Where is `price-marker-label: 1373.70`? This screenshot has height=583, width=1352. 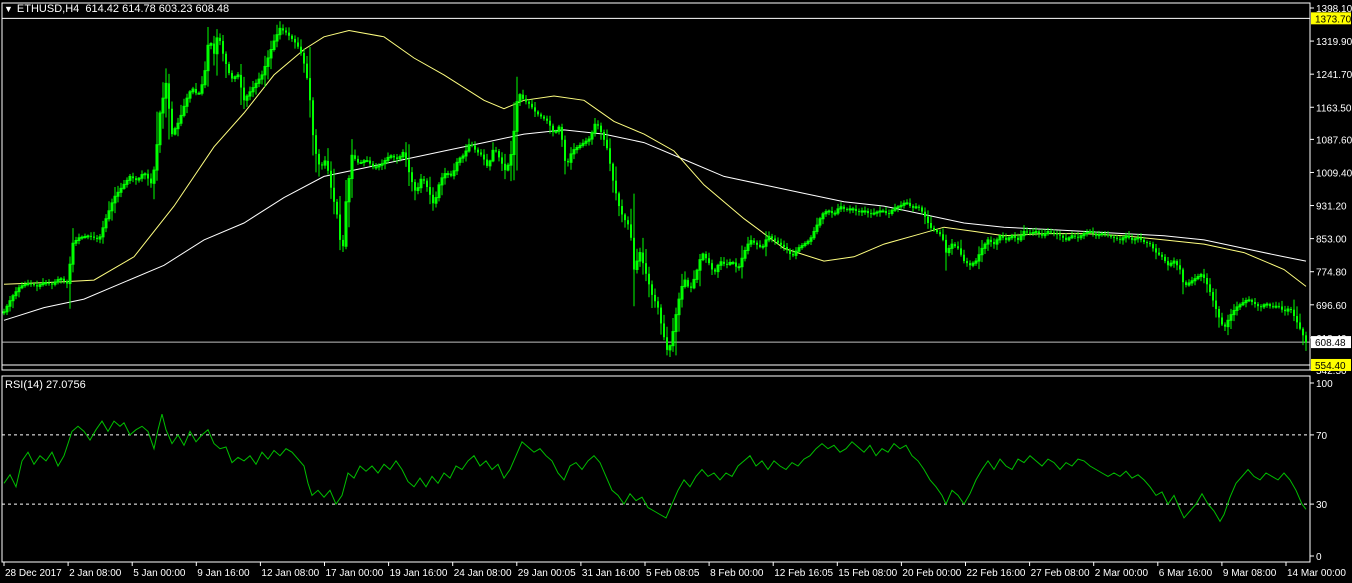 price-marker-label: 1373.70 is located at coordinates (1333, 19).